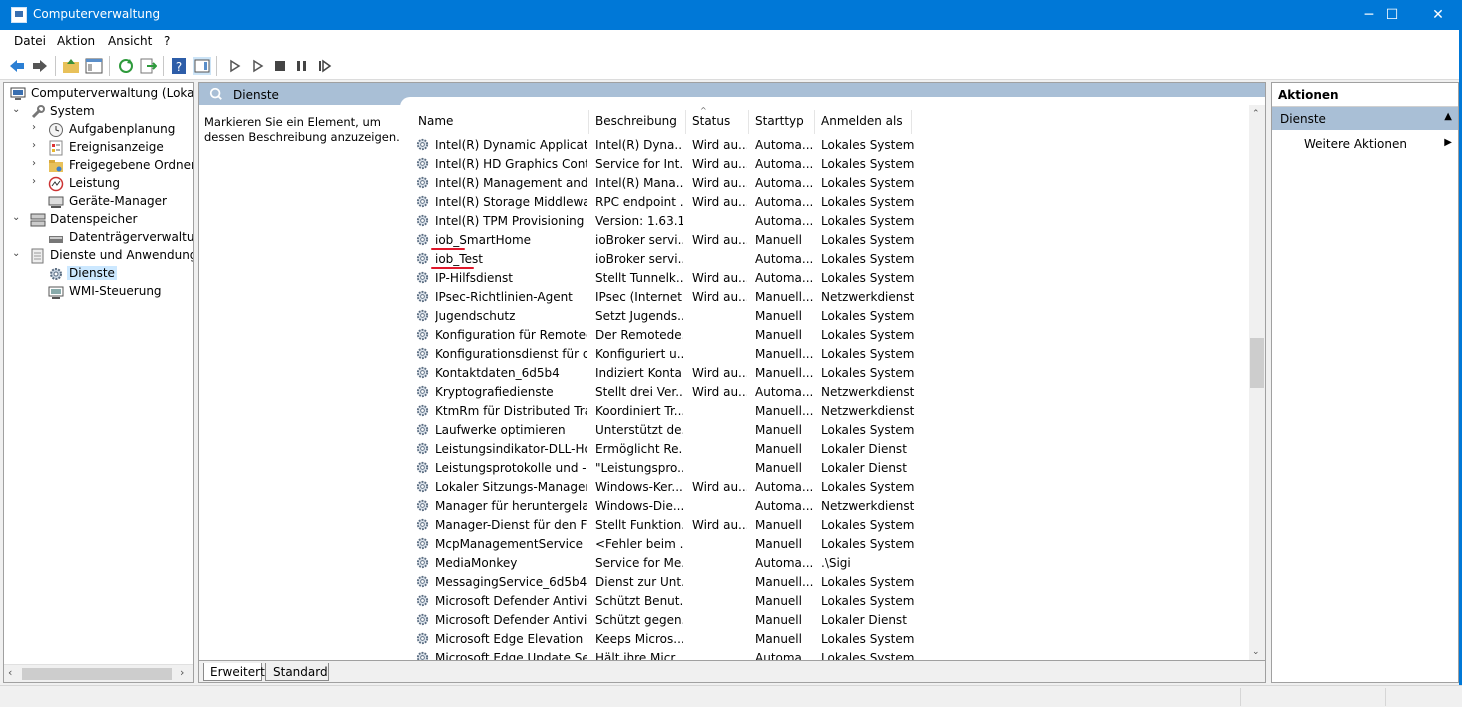 This screenshot has width=1462, height=707. Describe the element at coordinates (235, 66) in the screenshot. I see `start-service-icon` at that location.